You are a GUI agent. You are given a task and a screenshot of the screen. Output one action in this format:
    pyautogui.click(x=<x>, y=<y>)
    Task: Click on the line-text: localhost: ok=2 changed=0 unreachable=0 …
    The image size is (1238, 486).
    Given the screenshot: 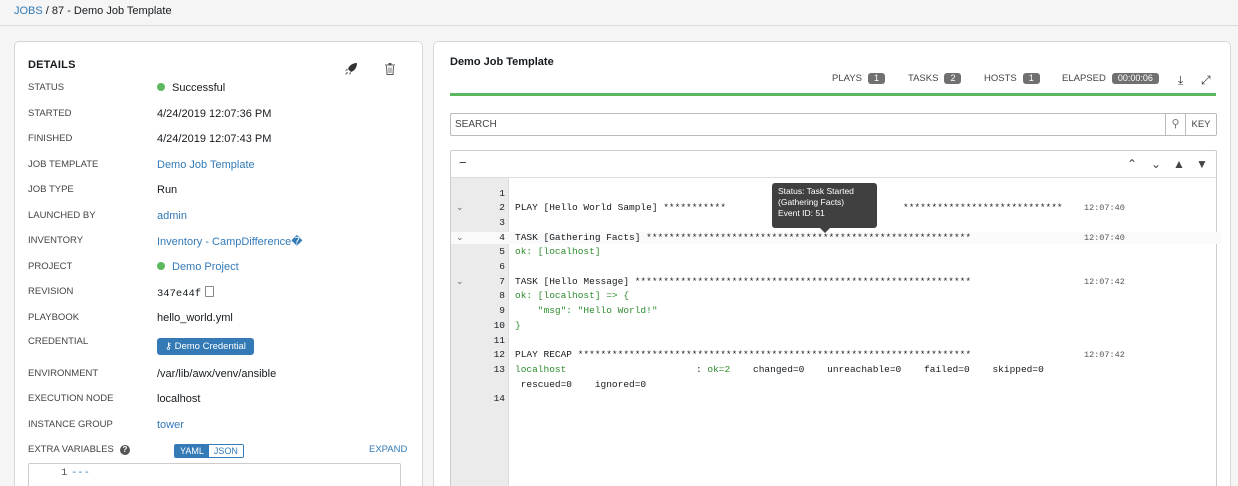 What is the action you would take?
    pyautogui.click(x=779, y=369)
    